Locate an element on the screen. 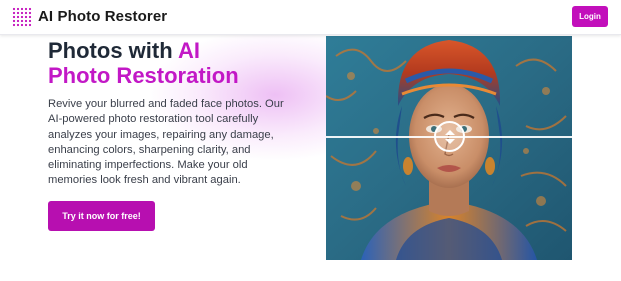 The height and width of the screenshot is (281, 621). login-button: Login is located at coordinates (590, 16).